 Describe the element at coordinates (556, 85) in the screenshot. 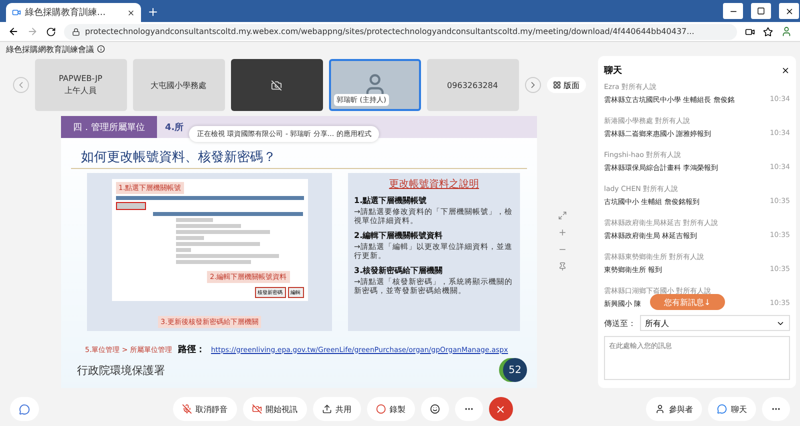

I see `grid-icon` at that location.